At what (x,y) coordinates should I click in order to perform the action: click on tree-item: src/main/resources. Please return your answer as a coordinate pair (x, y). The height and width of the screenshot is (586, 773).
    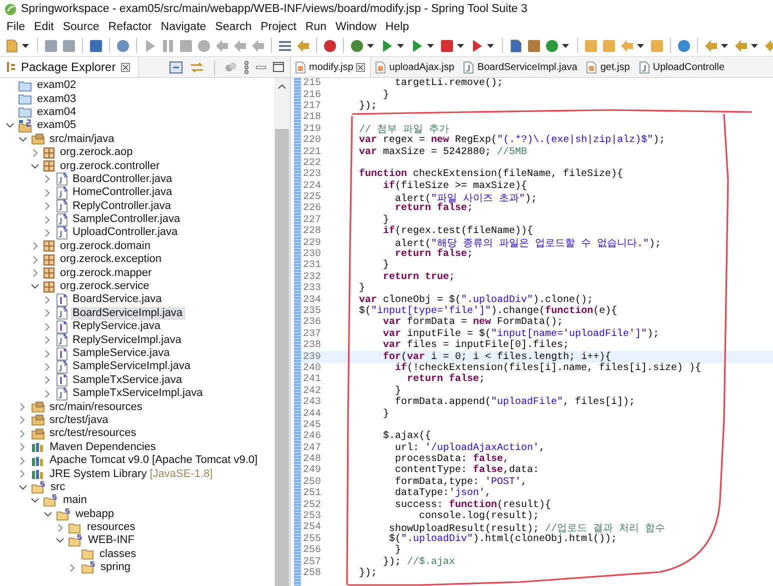
    Looking at the image, I should click on (96, 407).